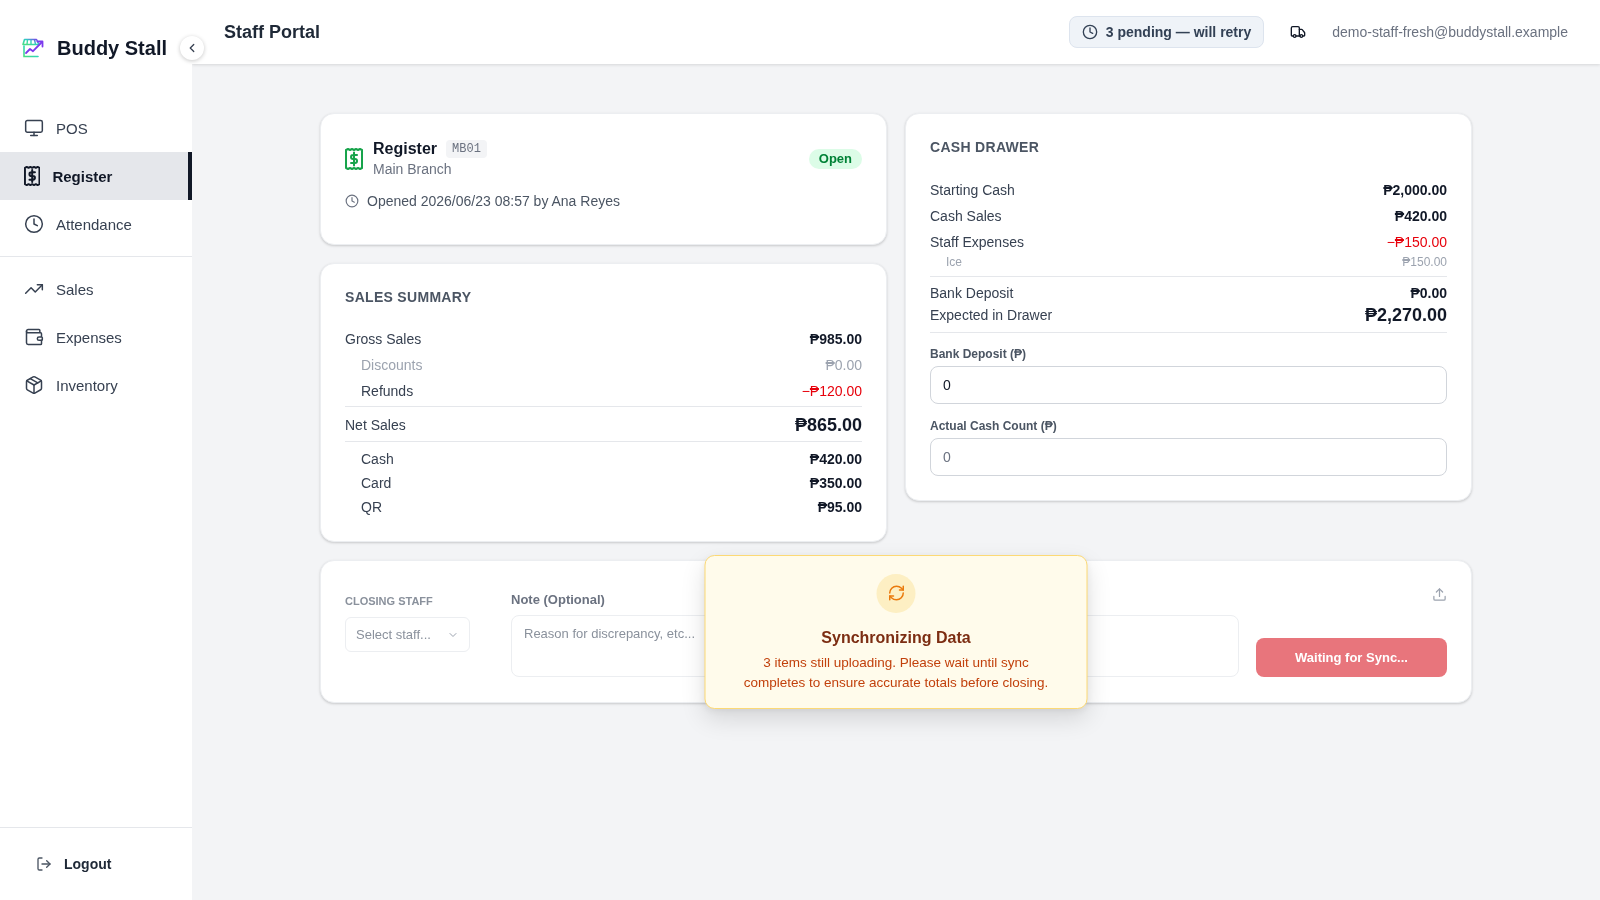  What do you see at coordinates (896, 637) in the screenshot?
I see `dialog-title: Synchronizing Data` at bounding box center [896, 637].